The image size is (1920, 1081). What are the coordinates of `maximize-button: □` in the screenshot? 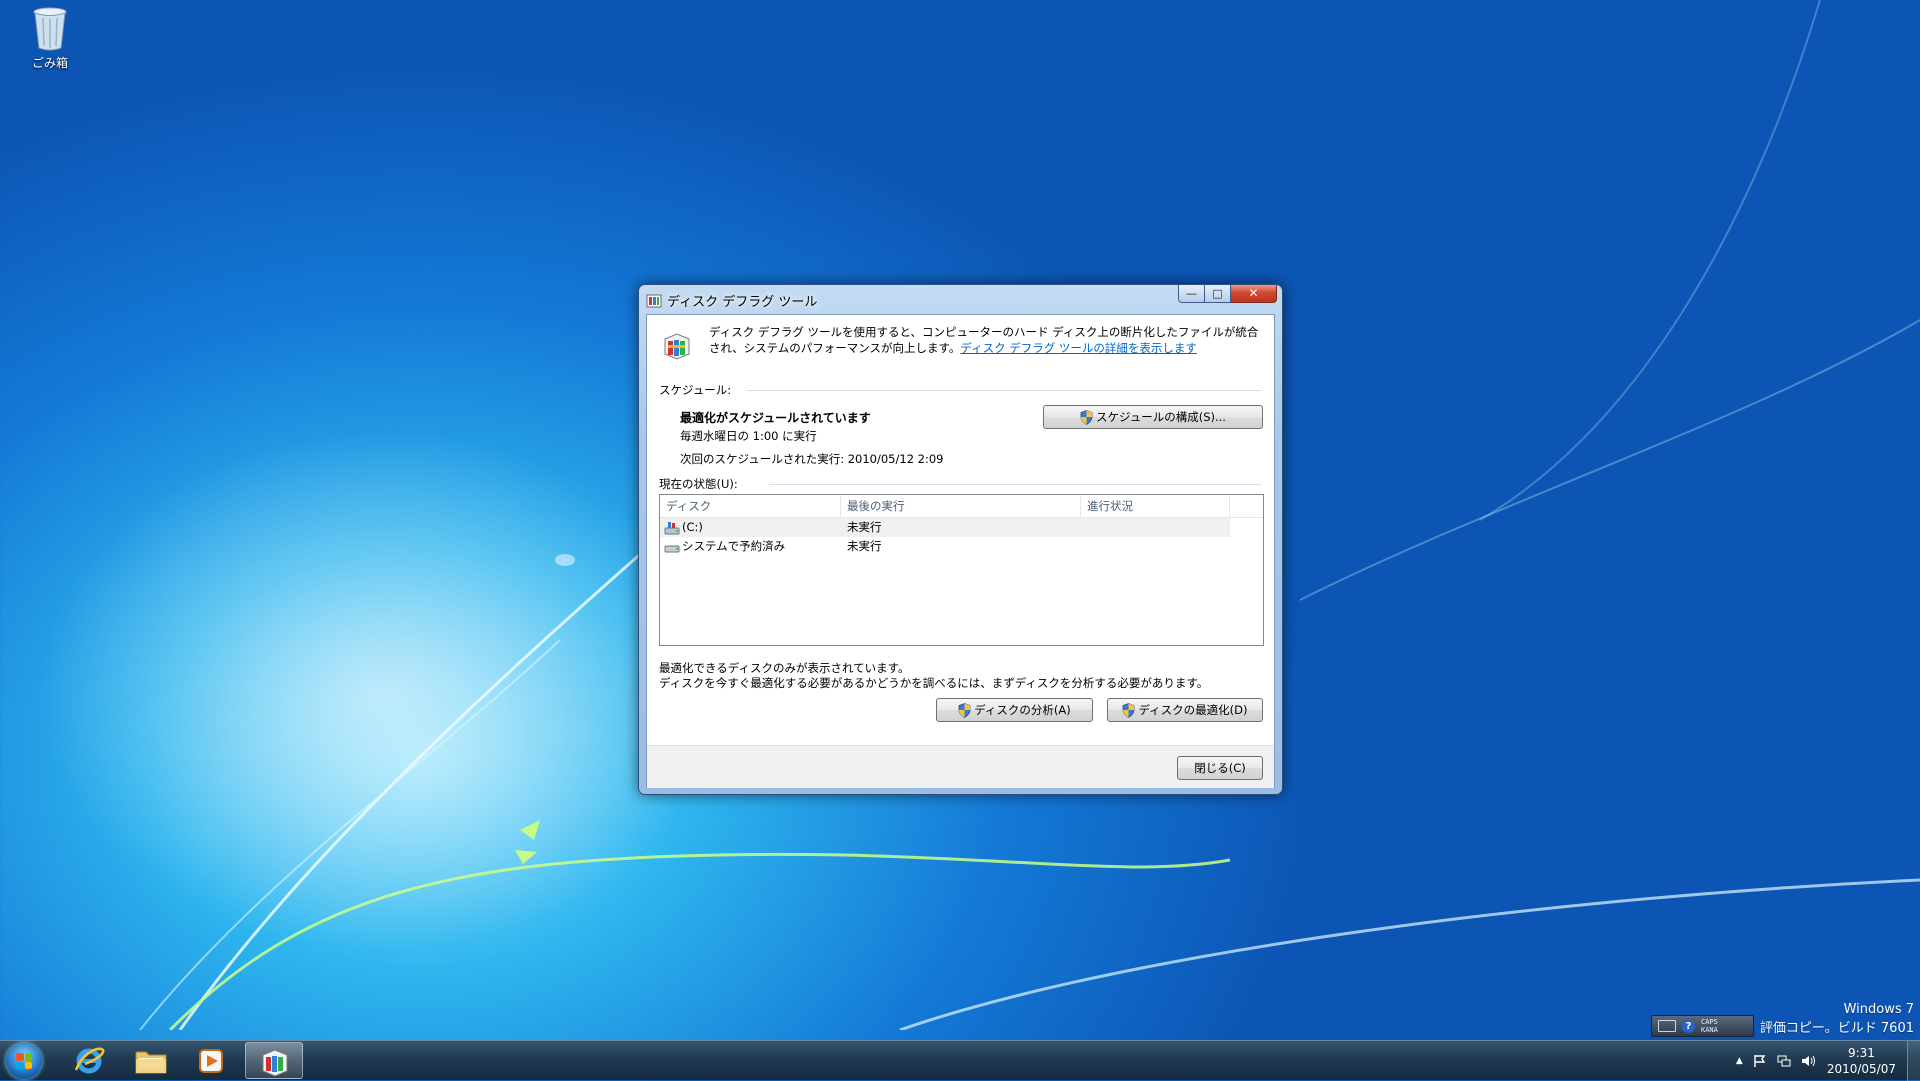 It's located at (1218, 294).